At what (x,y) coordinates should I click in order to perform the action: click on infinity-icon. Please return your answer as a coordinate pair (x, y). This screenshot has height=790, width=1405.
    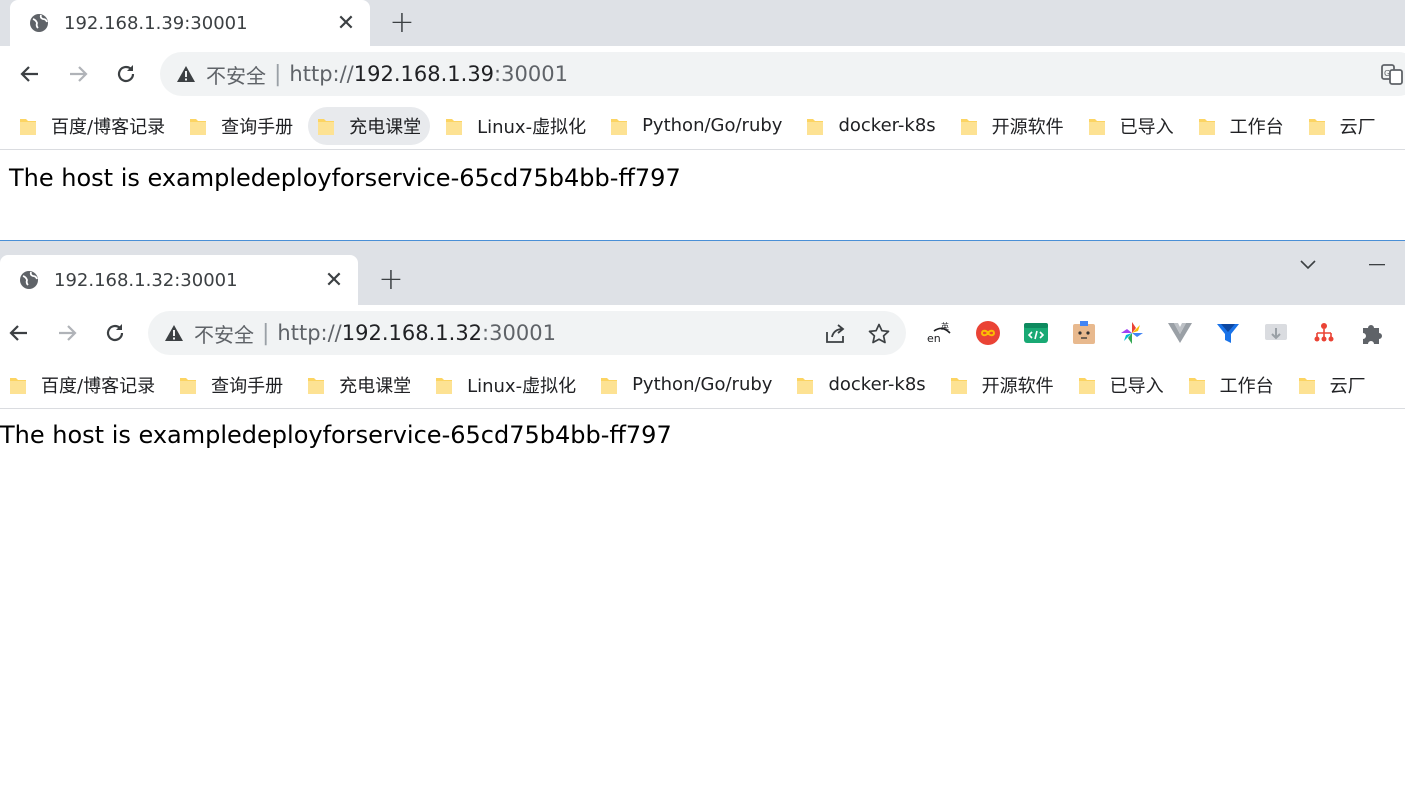
    Looking at the image, I should click on (988, 333).